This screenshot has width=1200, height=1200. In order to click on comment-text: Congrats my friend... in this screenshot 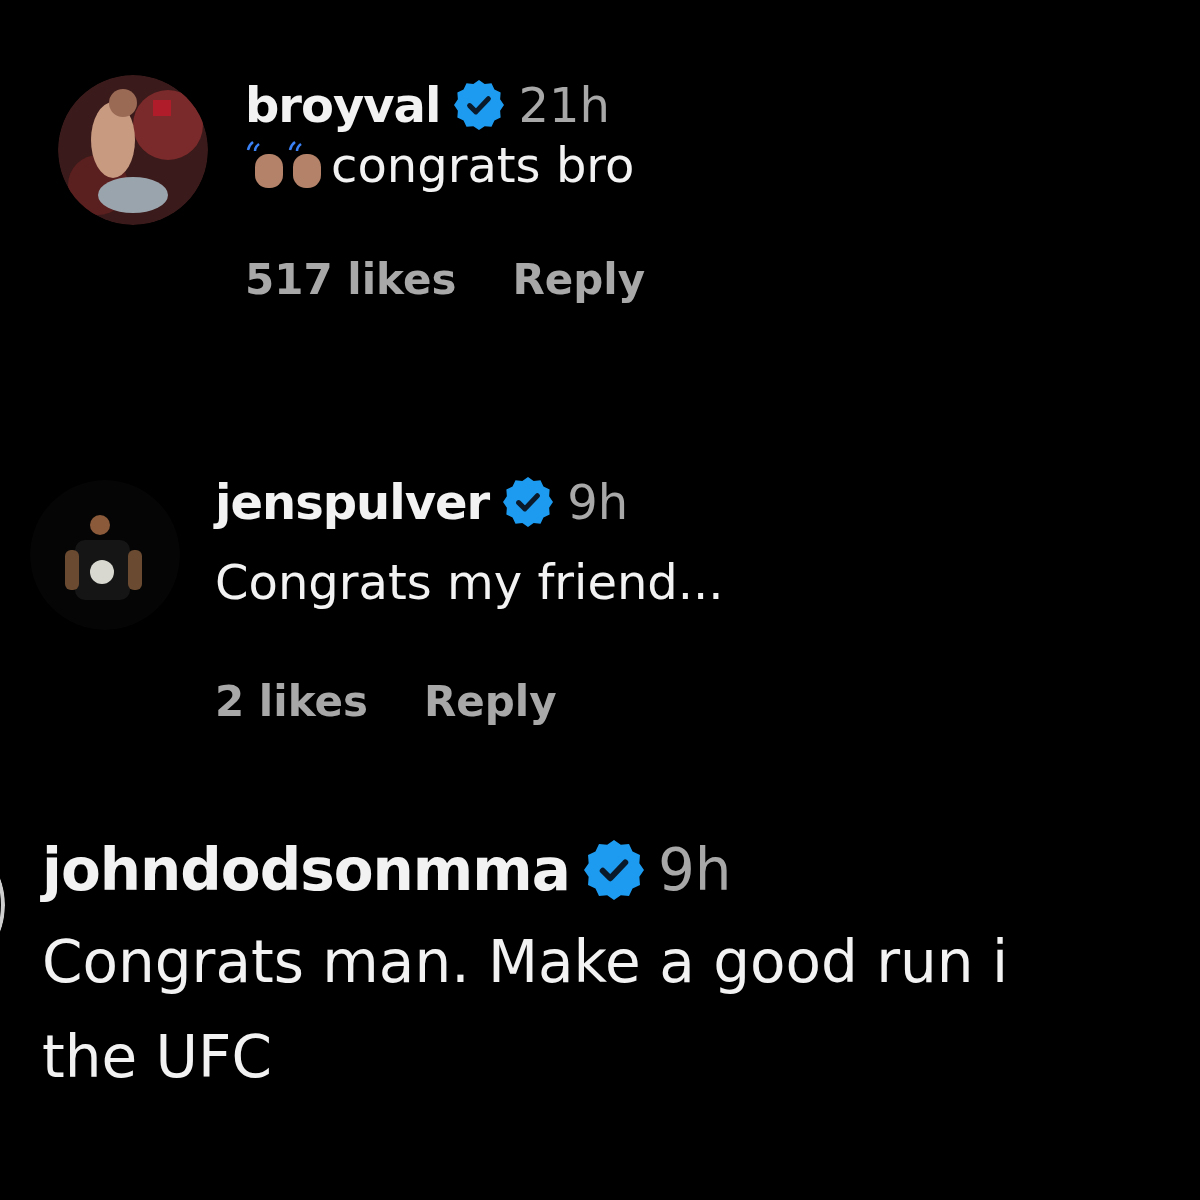, I will do `click(469, 582)`.